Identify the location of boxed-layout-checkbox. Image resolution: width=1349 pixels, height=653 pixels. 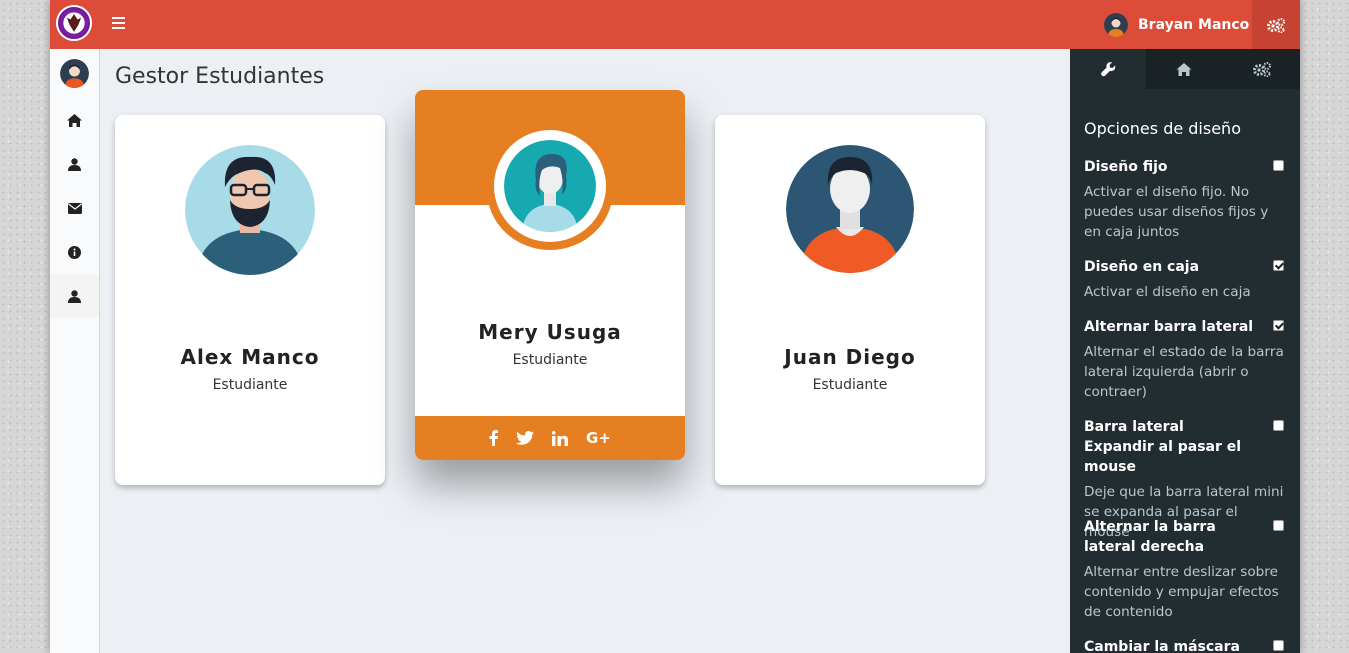
(1278, 265).